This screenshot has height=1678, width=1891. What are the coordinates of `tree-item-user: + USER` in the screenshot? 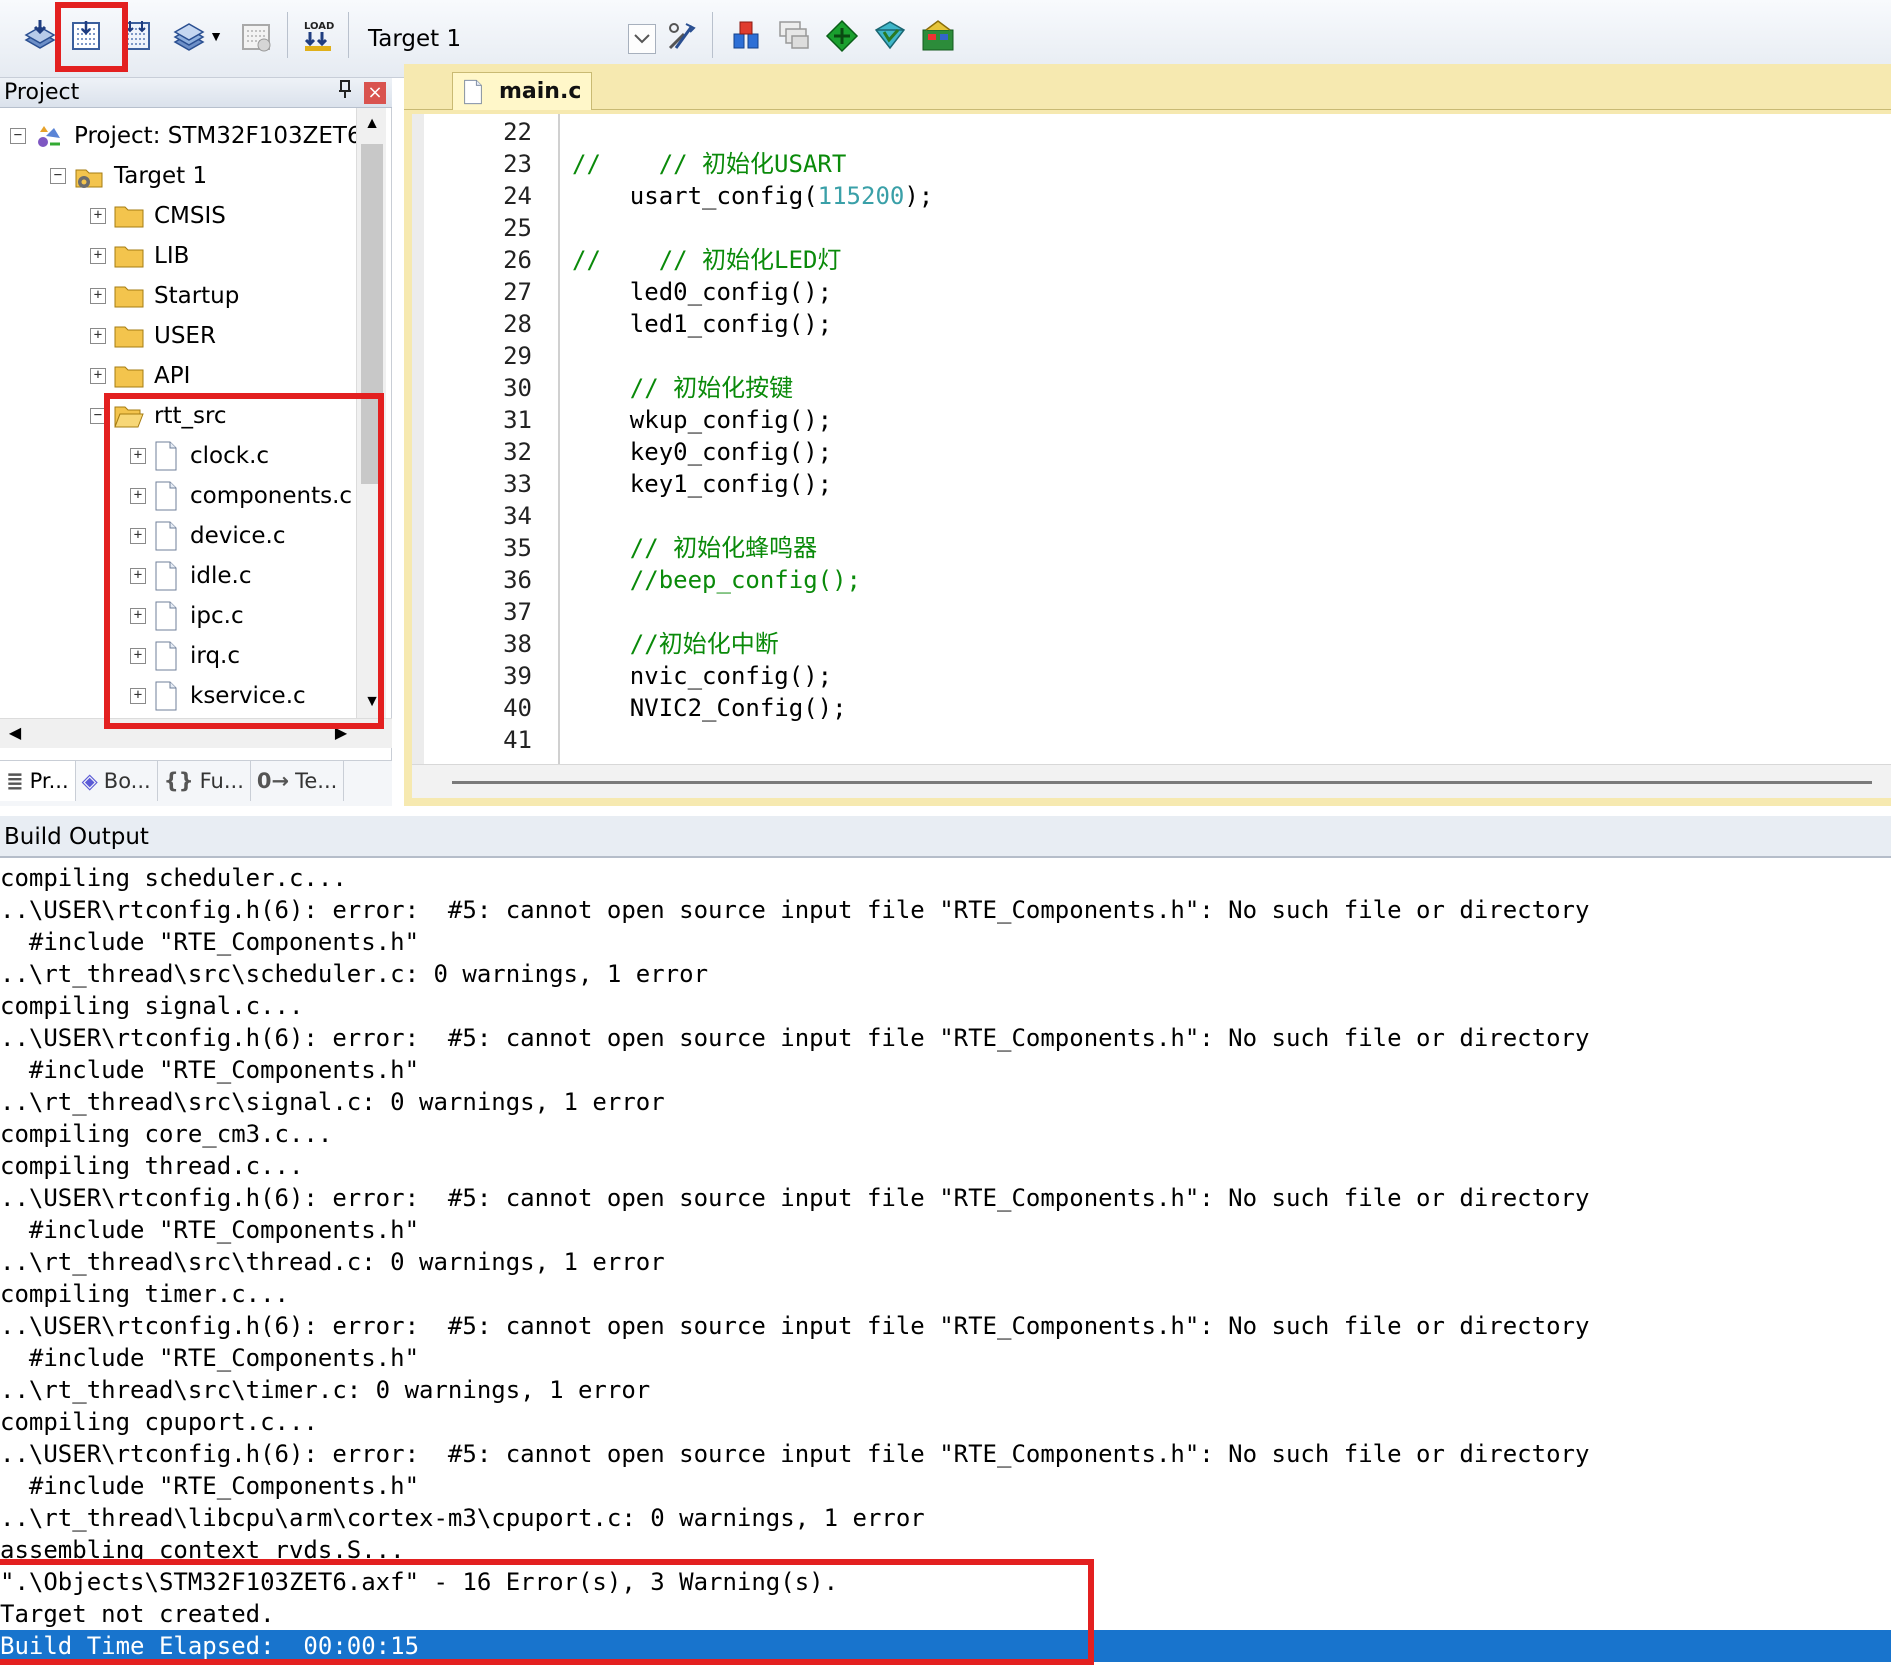 It's located at (153, 336).